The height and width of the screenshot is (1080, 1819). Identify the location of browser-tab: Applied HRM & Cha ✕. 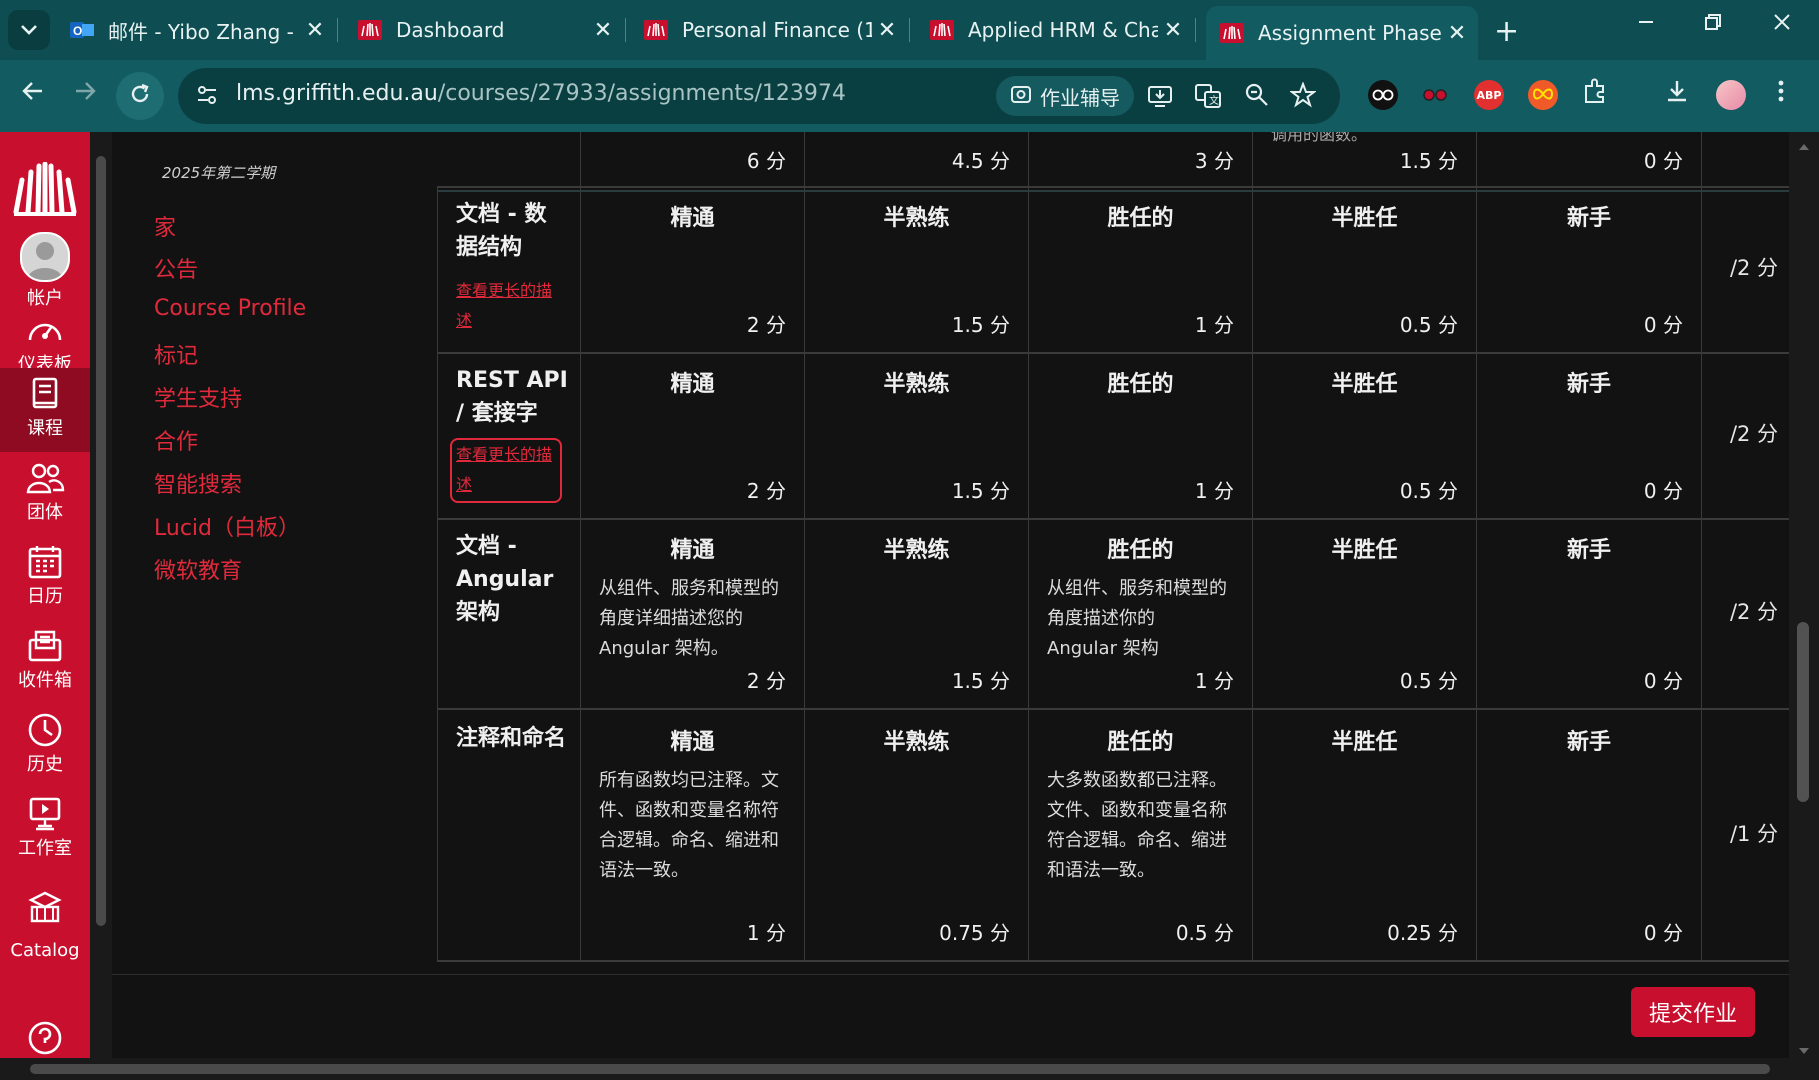
(1056, 30).